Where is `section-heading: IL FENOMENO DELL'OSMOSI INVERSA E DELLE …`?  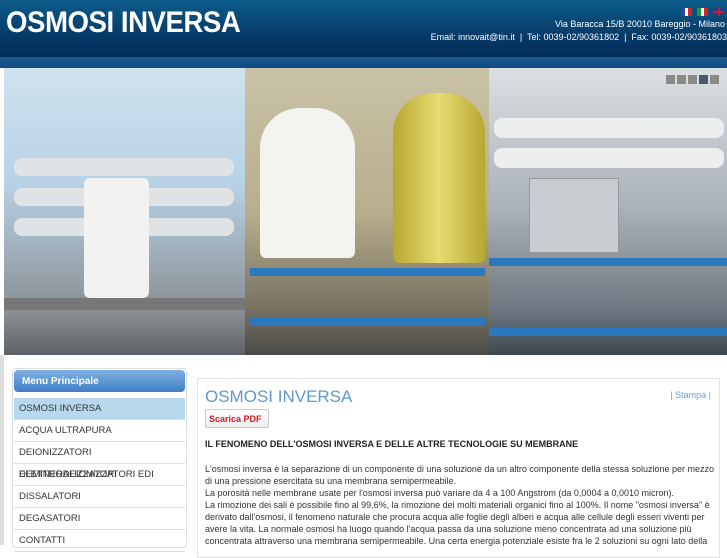
section-heading: IL FENOMENO DELL'OSMOSI INVERSA E DELLE … is located at coordinates (392, 444).